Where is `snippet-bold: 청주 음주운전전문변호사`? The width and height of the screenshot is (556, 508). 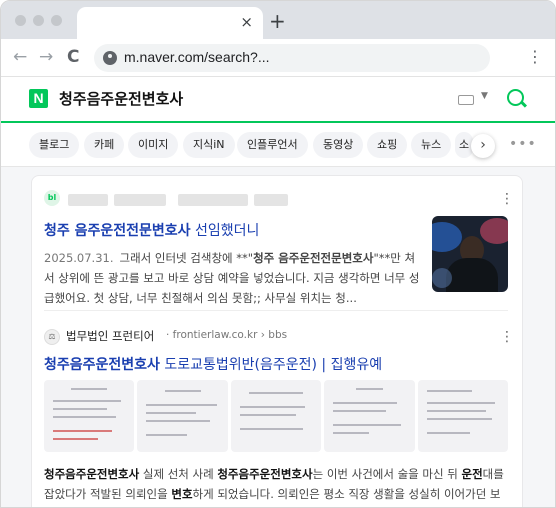
snippet-bold: 청주 음주운전전문변호사 is located at coordinates (313, 258).